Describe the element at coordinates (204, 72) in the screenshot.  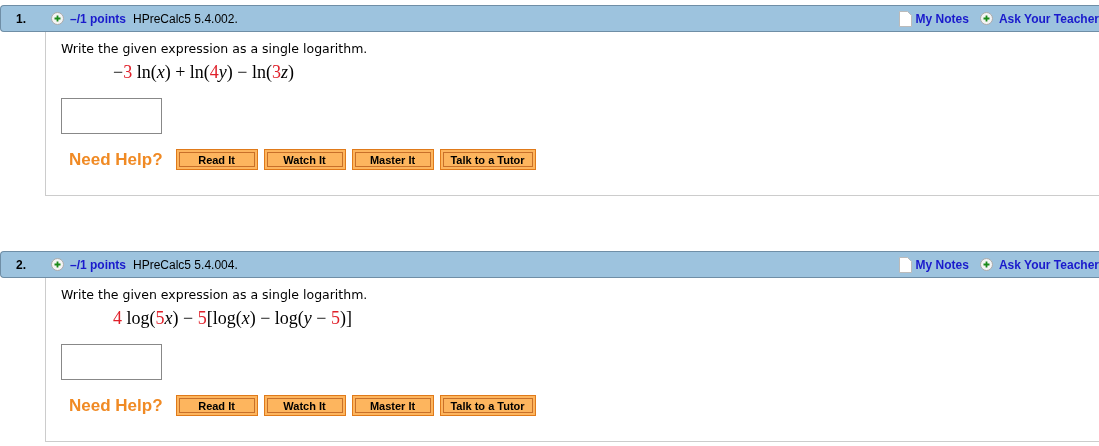
I see `math-expression: −3 ln(x) + ln(4y) − ln(3z)` at that location.